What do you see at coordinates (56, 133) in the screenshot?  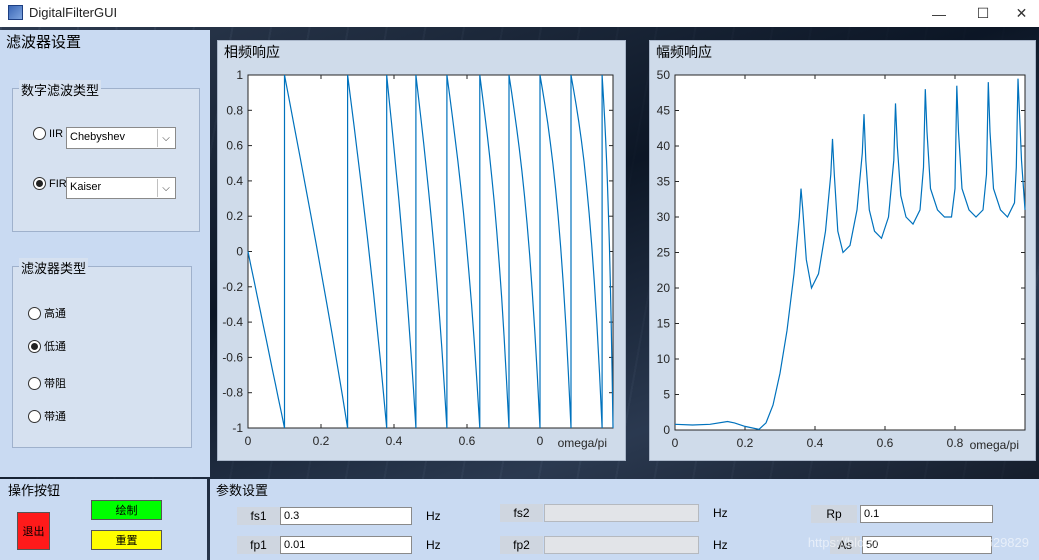 I see `iir-label: IIR` at bounding box center [56, 133].